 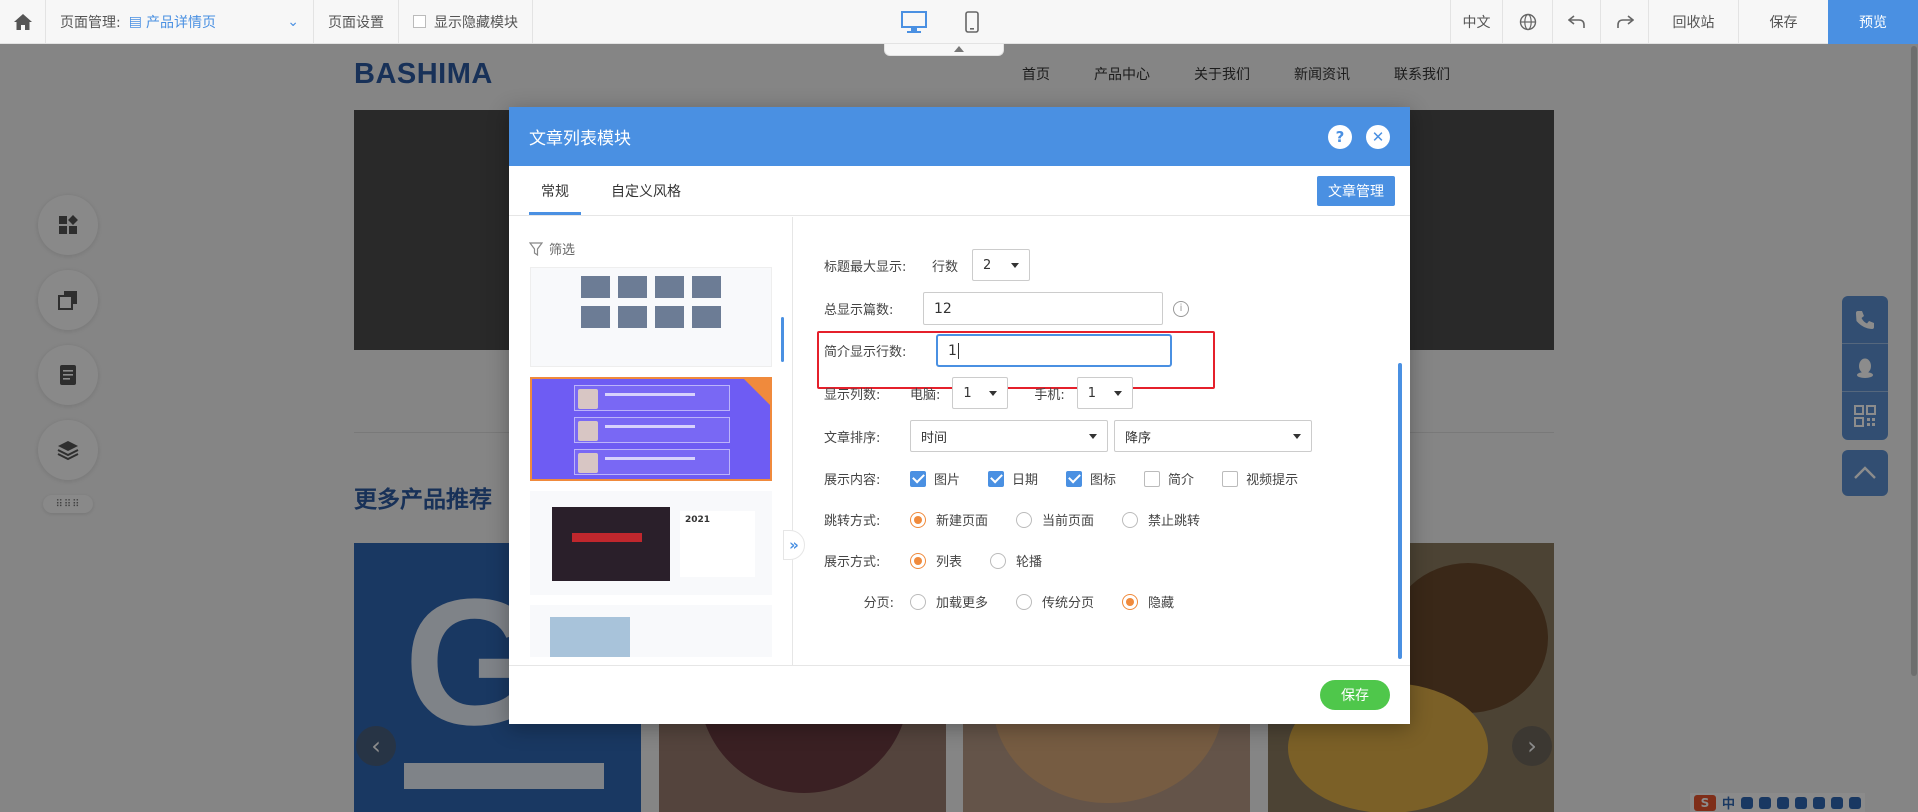 I want to click on video-hint-checkbox, so click(x=1230, y=478).